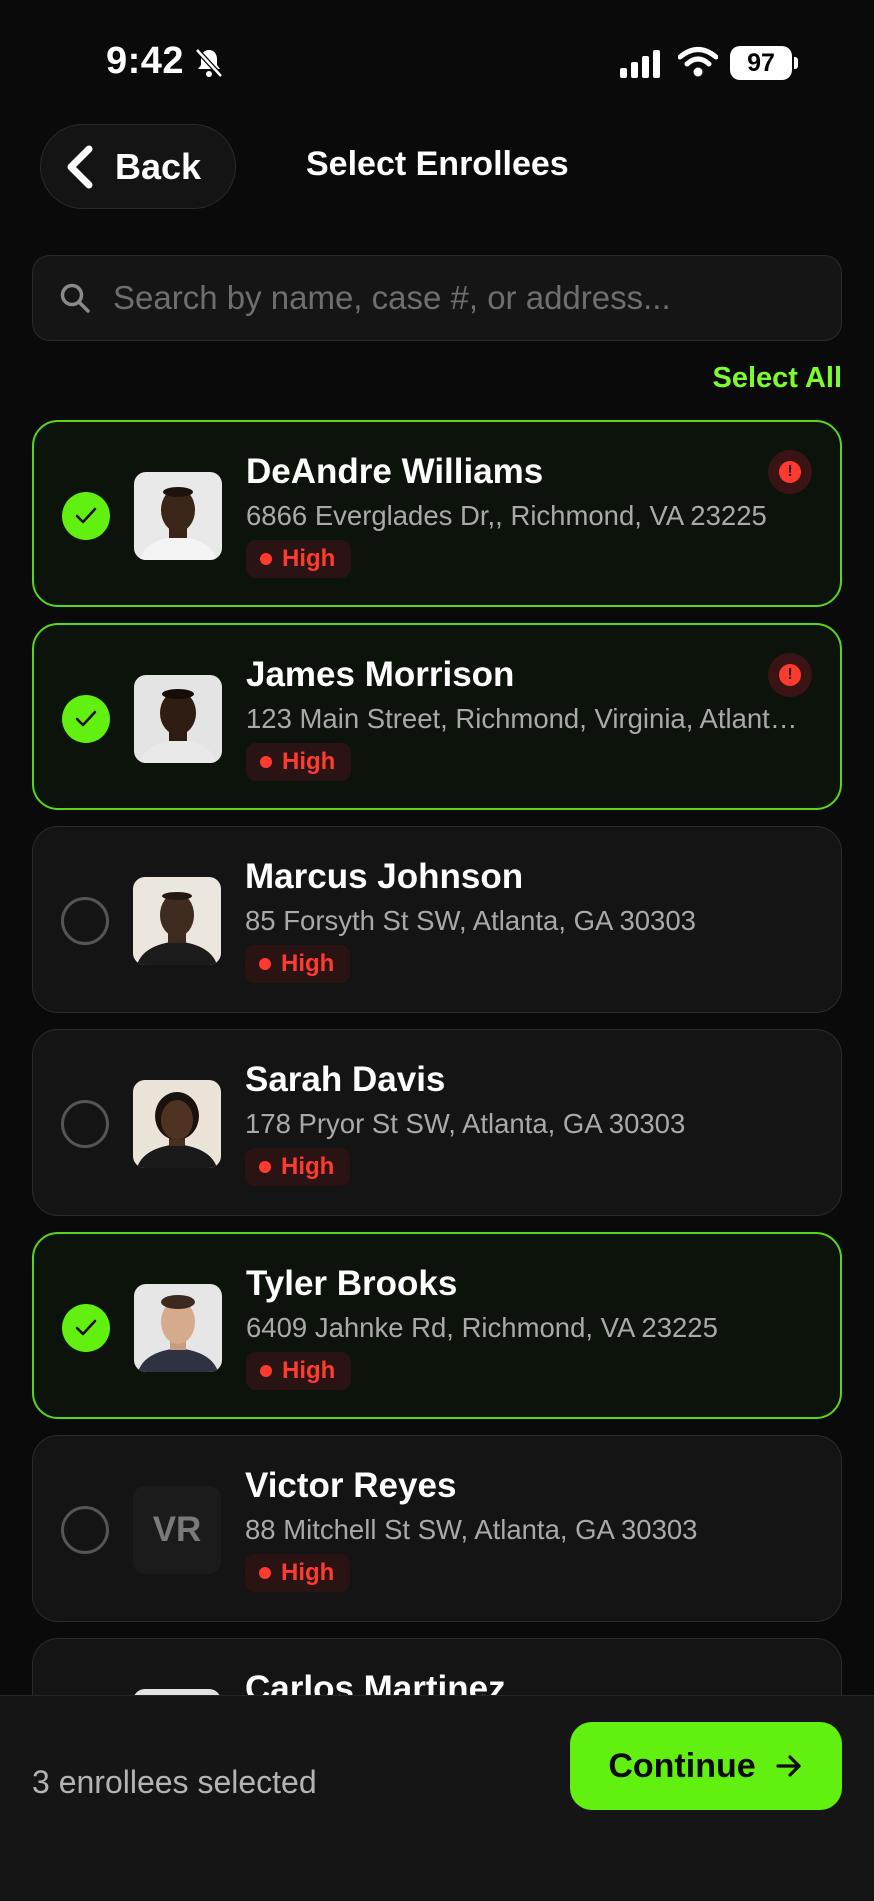 Image resolution: width=874 pixels, height=1901 pixels. I want to click on bell-slash-icon, so click(209, 63).